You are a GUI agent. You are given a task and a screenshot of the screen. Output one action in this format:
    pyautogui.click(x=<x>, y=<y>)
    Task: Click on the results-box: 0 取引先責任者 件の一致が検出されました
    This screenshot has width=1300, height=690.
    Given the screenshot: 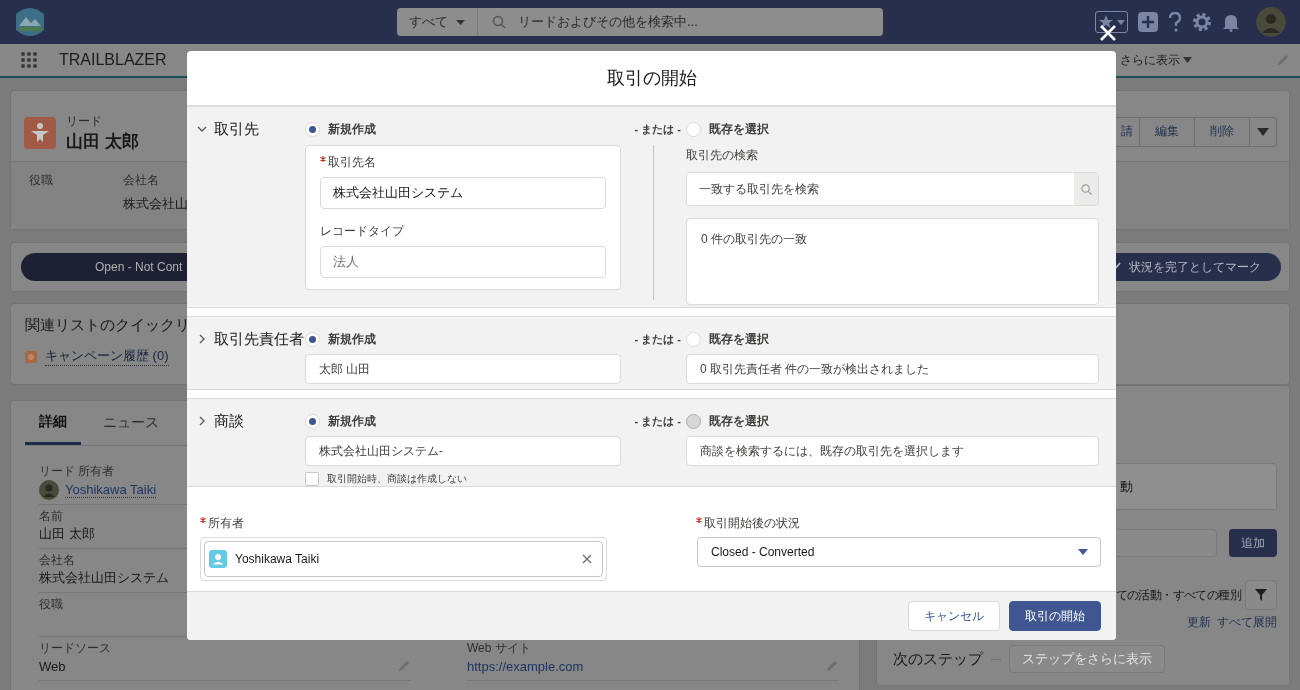 What is the action you would take?
    pyautogui.click(x=892, y=369)
    